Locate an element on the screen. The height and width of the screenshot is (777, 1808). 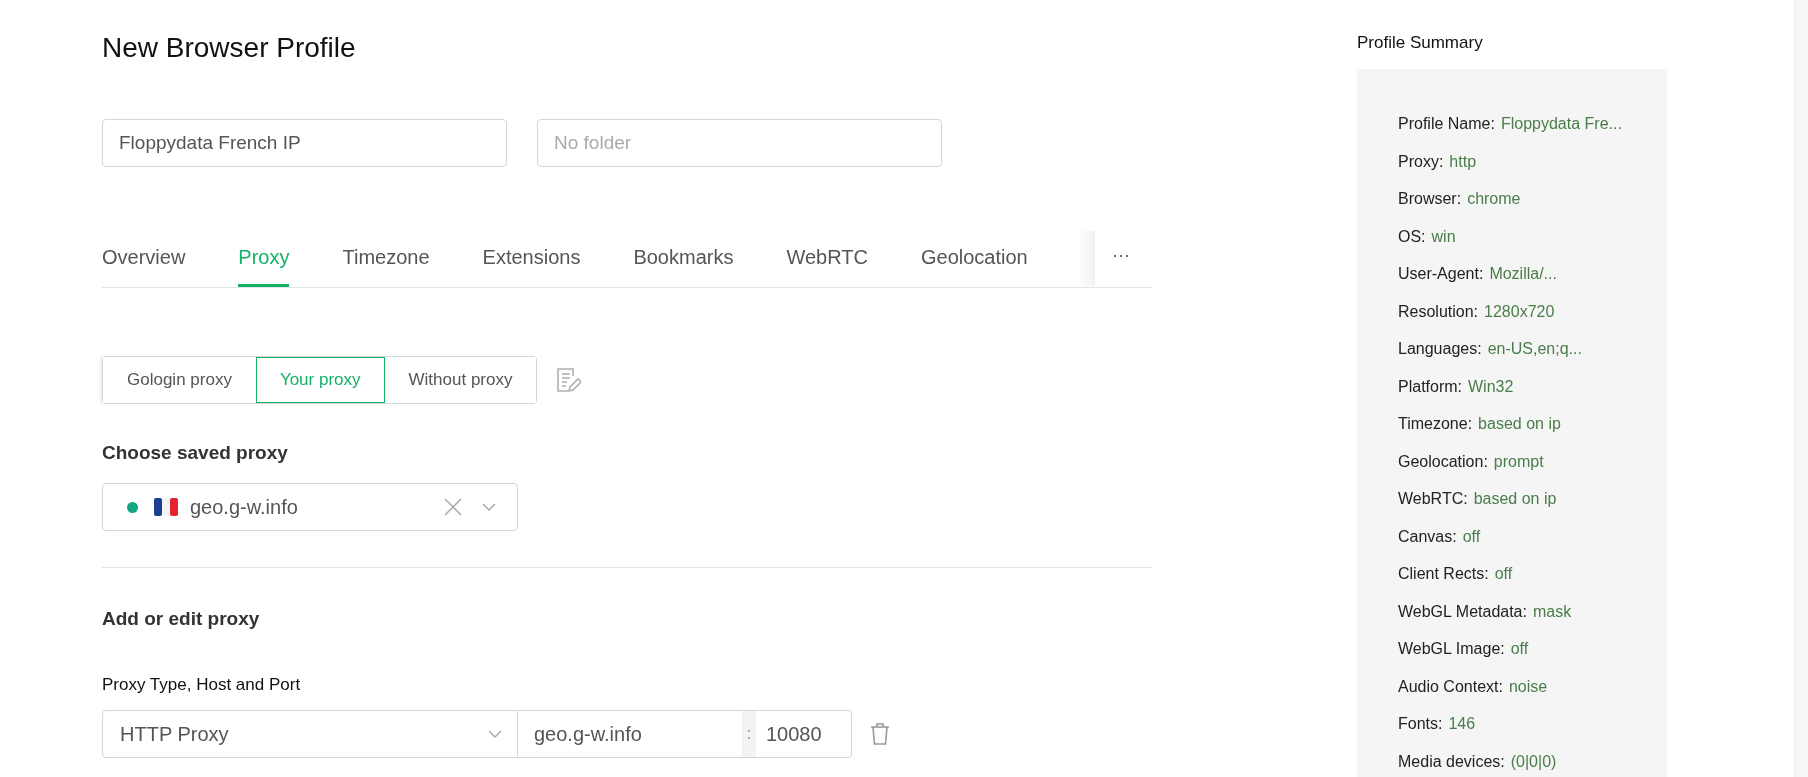
page-title: New Browser Profile is located at coordinates (229, 48).